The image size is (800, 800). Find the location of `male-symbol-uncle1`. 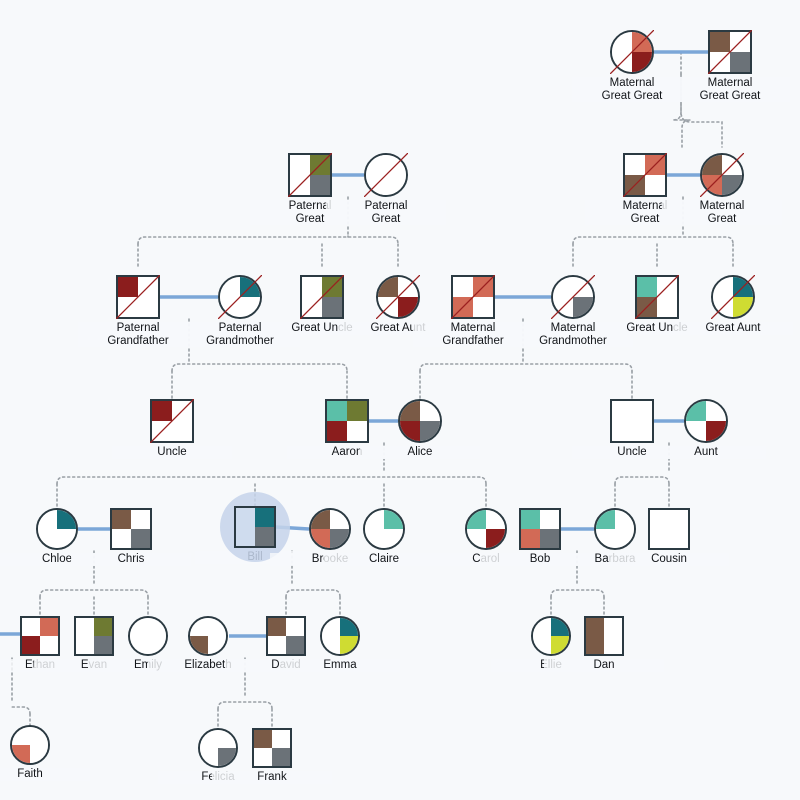

male-symbol-uncle1 is located at coordinates (172, 421).